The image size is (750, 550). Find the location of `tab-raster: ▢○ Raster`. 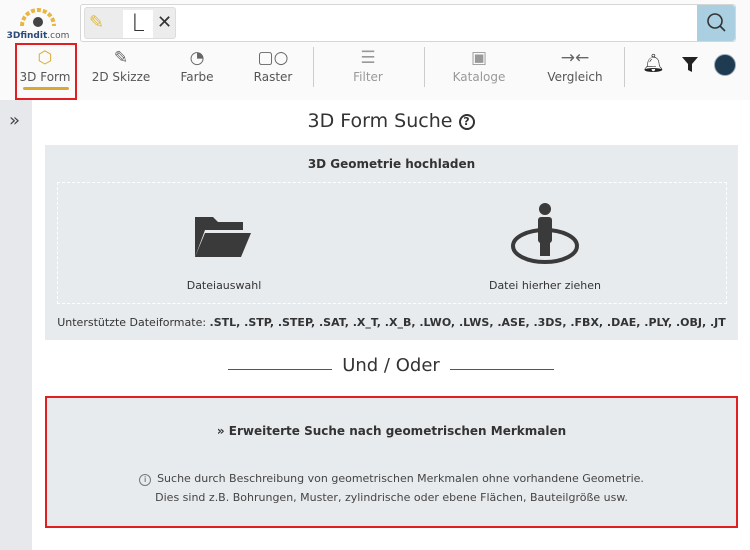

tab-raster: ▢○ Raster is located at coordinates (273, 70).